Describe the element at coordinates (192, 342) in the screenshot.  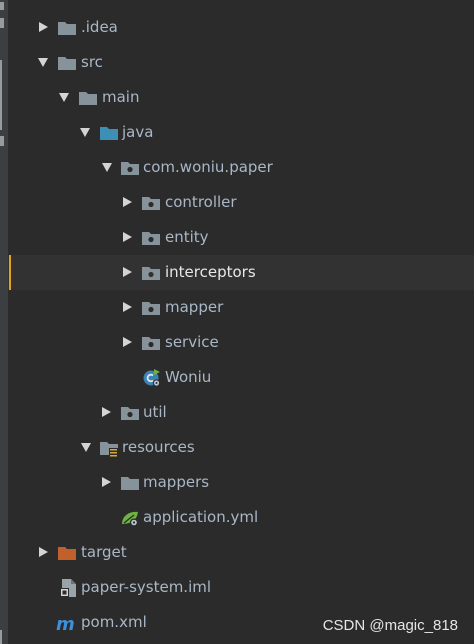
I see `tree-item-label: service` at that location.